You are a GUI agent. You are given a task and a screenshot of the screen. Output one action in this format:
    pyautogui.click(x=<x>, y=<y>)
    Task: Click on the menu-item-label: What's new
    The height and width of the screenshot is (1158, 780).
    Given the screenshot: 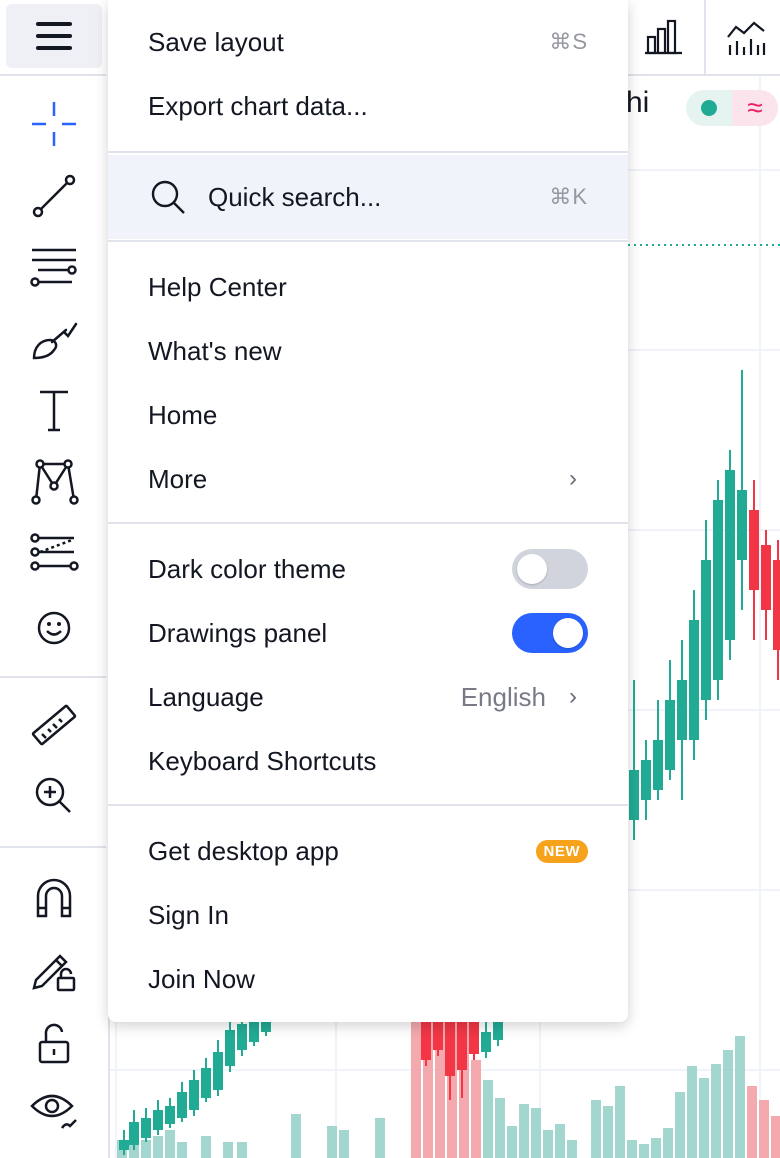 What is the action you would take?
    pyautogui.click(x=215, y=350)
    